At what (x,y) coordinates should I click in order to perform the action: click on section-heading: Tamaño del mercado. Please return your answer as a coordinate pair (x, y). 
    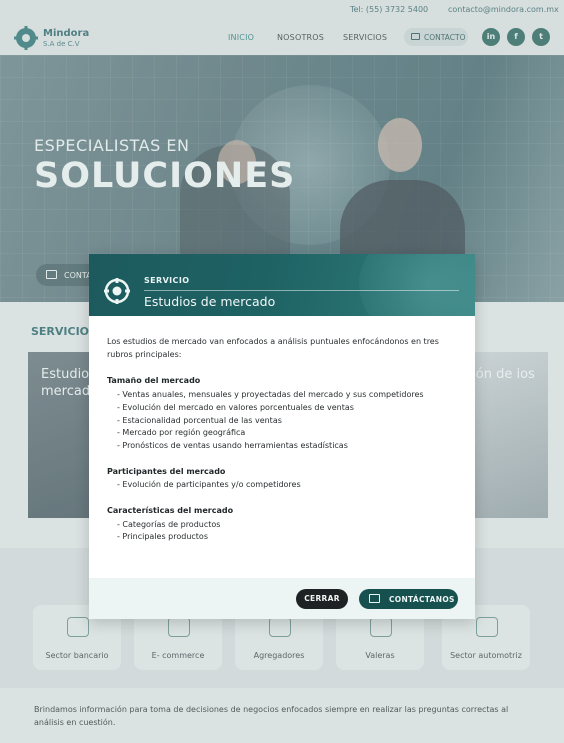
    Looking at the image, I should click on (154, 381).